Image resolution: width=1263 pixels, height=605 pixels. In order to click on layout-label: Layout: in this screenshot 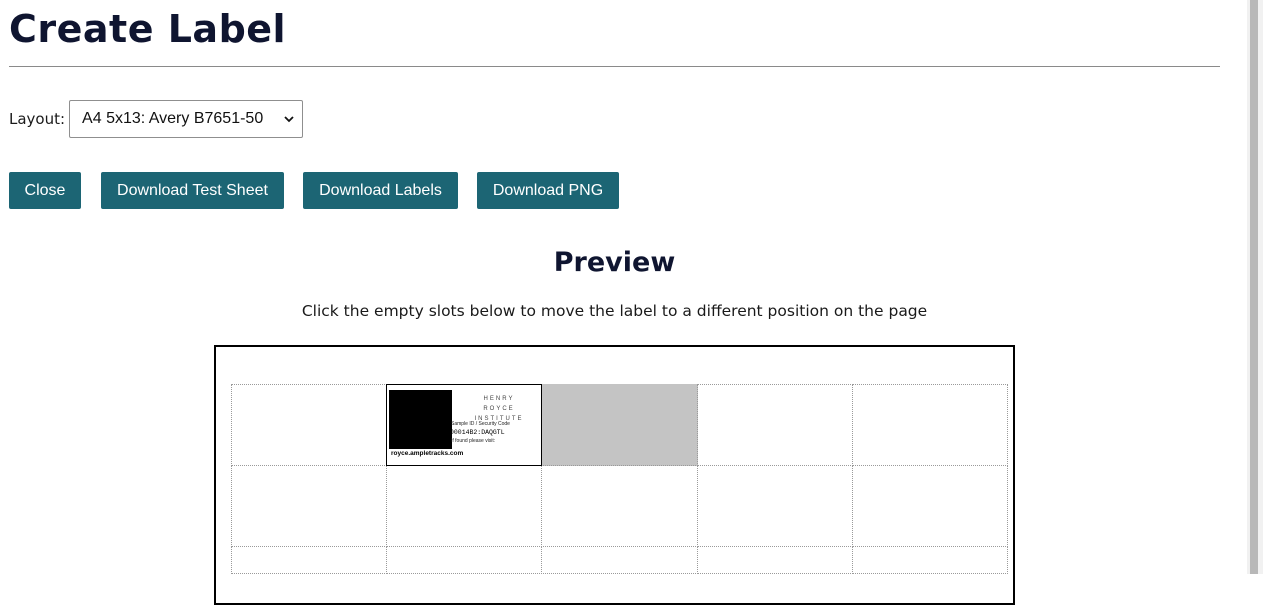, I will do `click(37, 119)`.